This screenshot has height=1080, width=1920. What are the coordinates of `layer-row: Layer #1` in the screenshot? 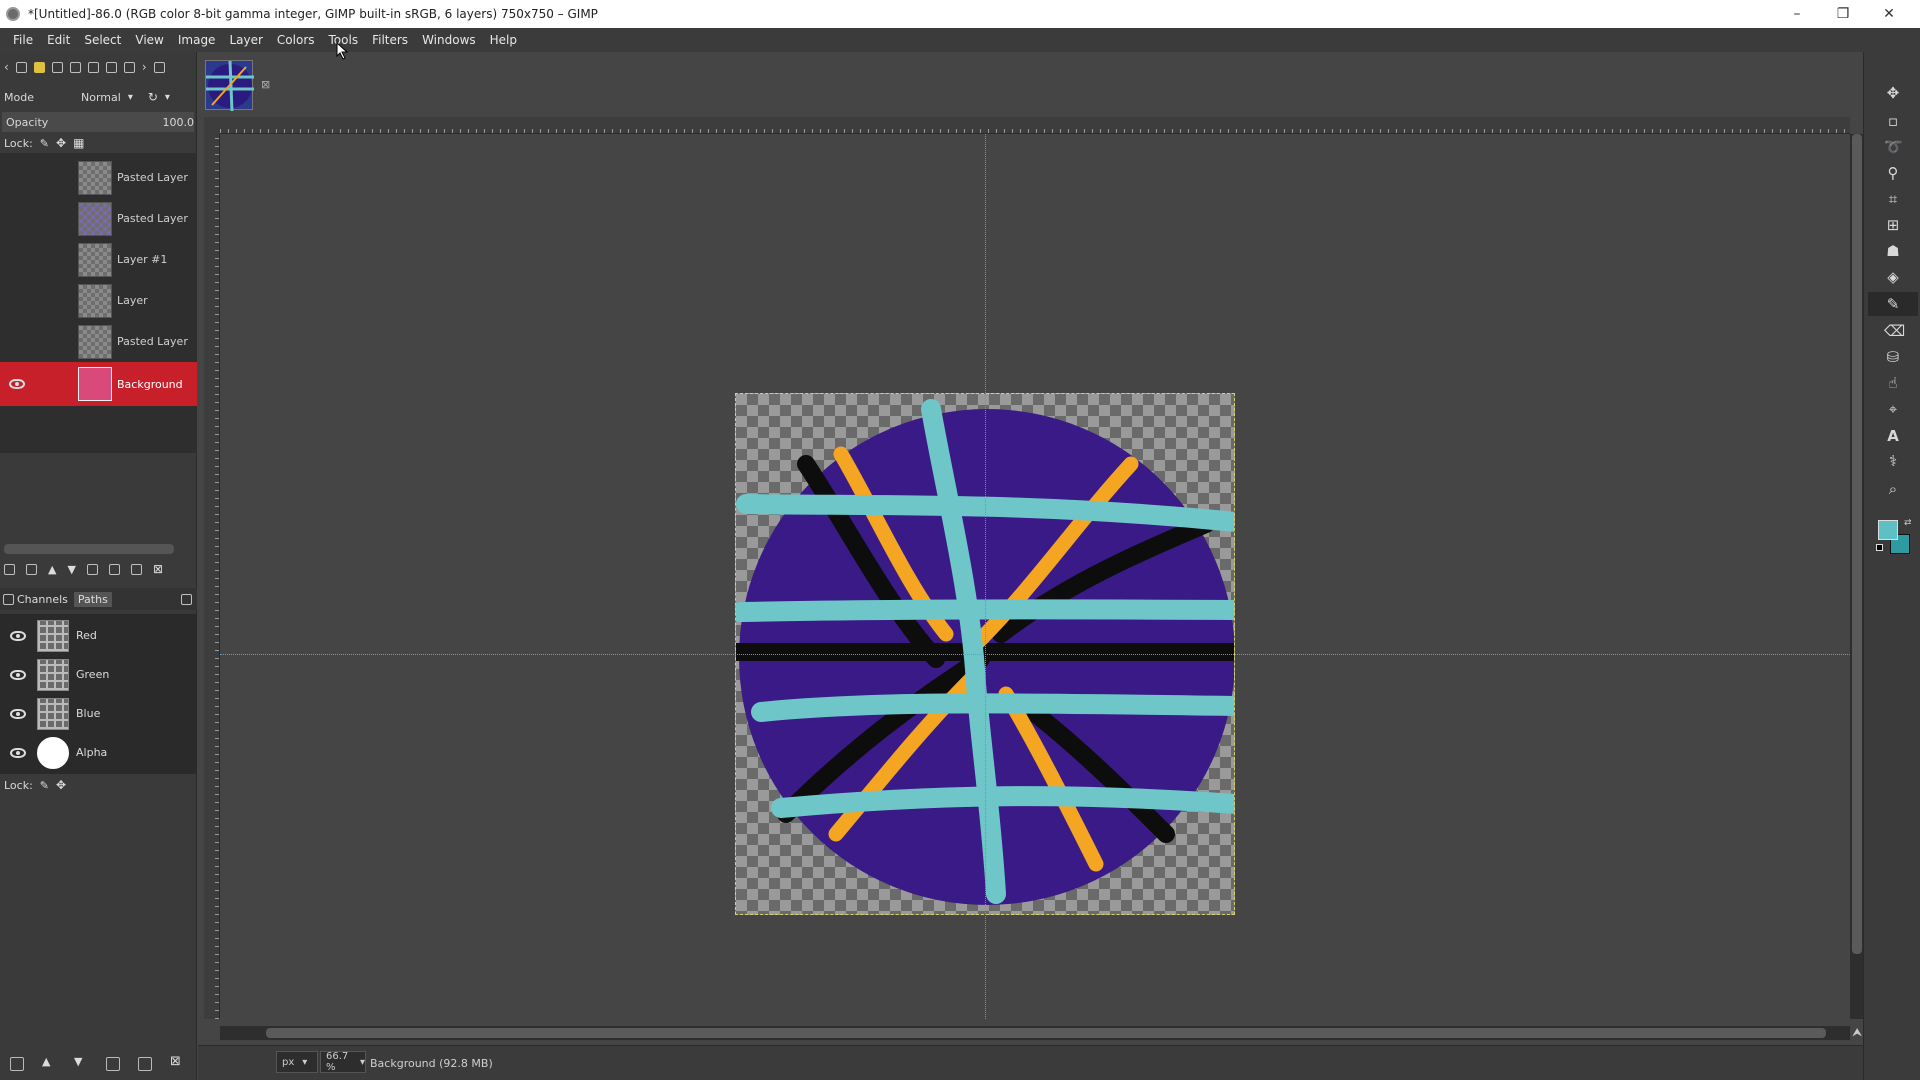 It's located at (98, 259).